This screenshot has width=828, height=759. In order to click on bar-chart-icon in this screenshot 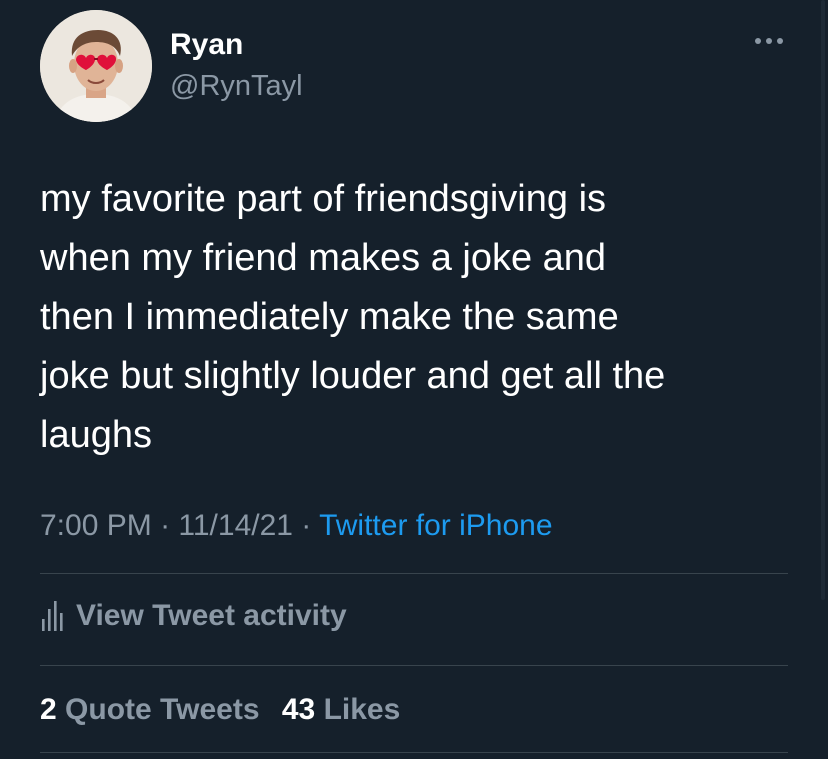, I will do `click(52, 616)`.